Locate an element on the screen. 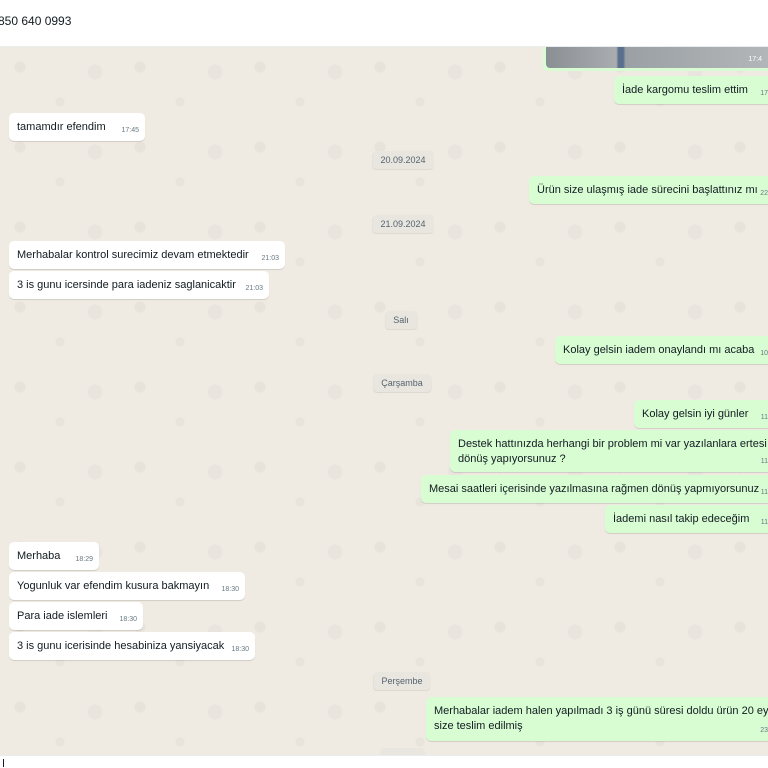 The width and height of the screenshot is (768, 768). date-divider is located at coordinates (402, 751).